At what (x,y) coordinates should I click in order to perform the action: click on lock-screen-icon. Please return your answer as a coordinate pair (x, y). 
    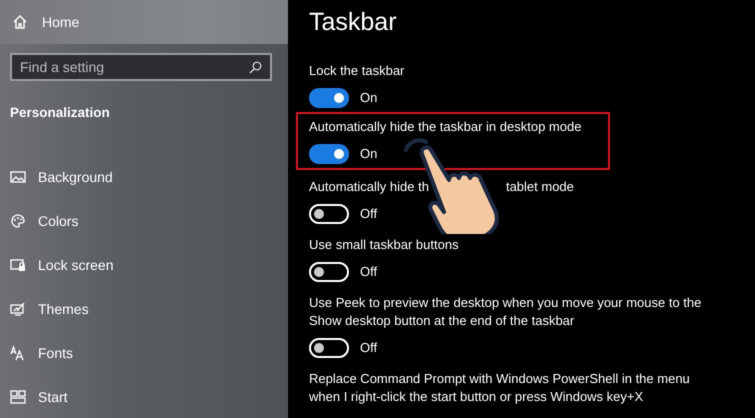
    Looking at the image, I should click on (18, 265).